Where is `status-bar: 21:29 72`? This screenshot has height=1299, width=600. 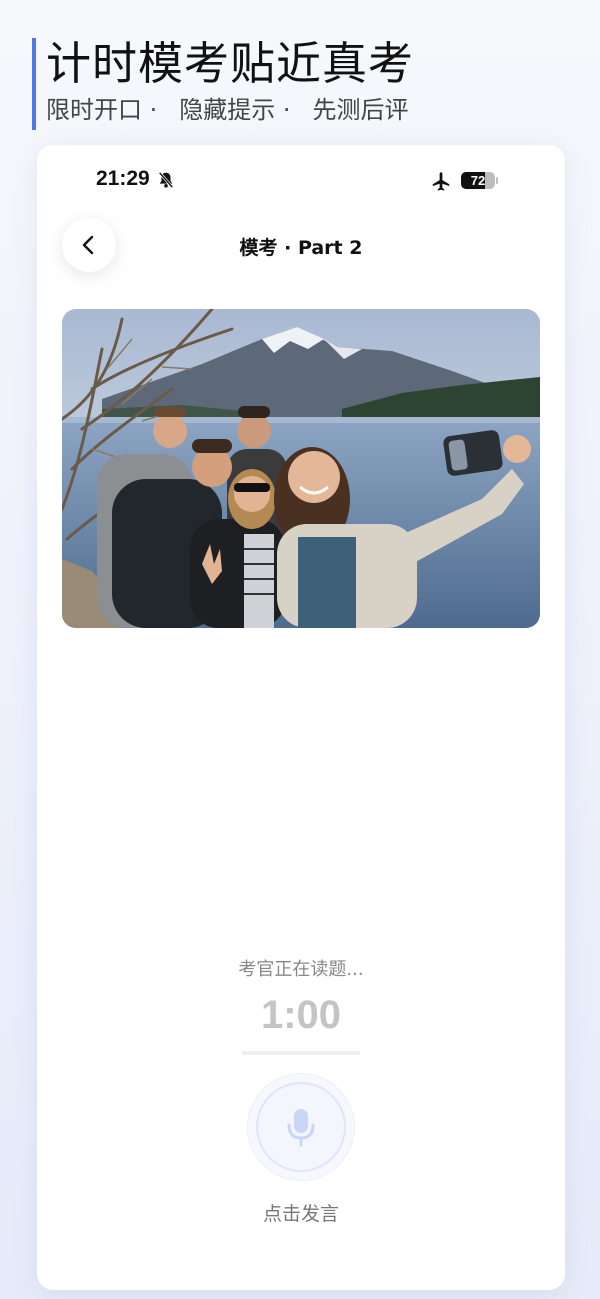 status-bar: 21:29 72 is located at coordinates (301, 181).